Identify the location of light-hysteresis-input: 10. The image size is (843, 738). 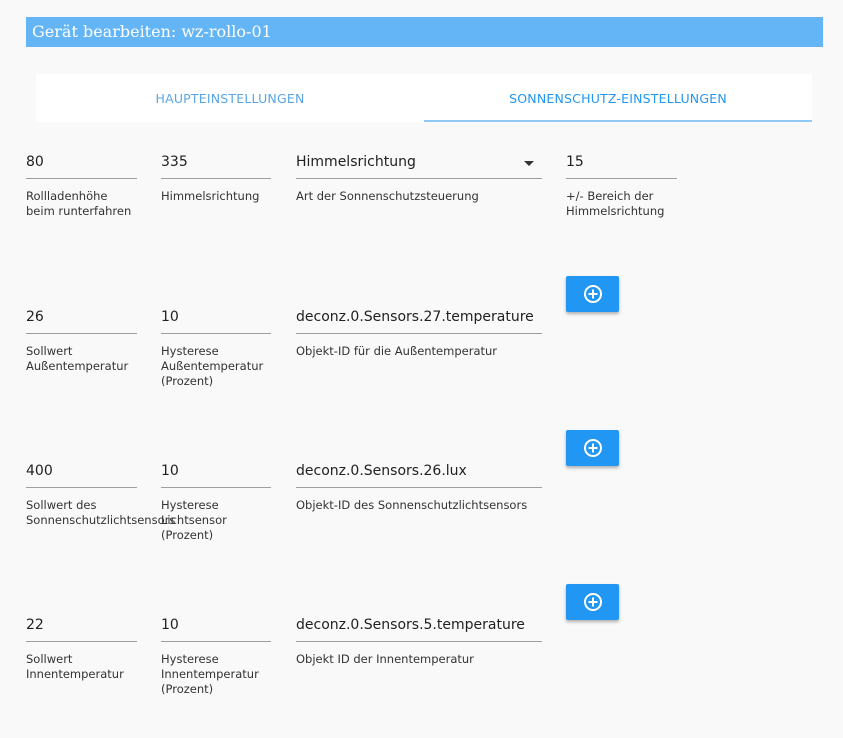
(216, 473).